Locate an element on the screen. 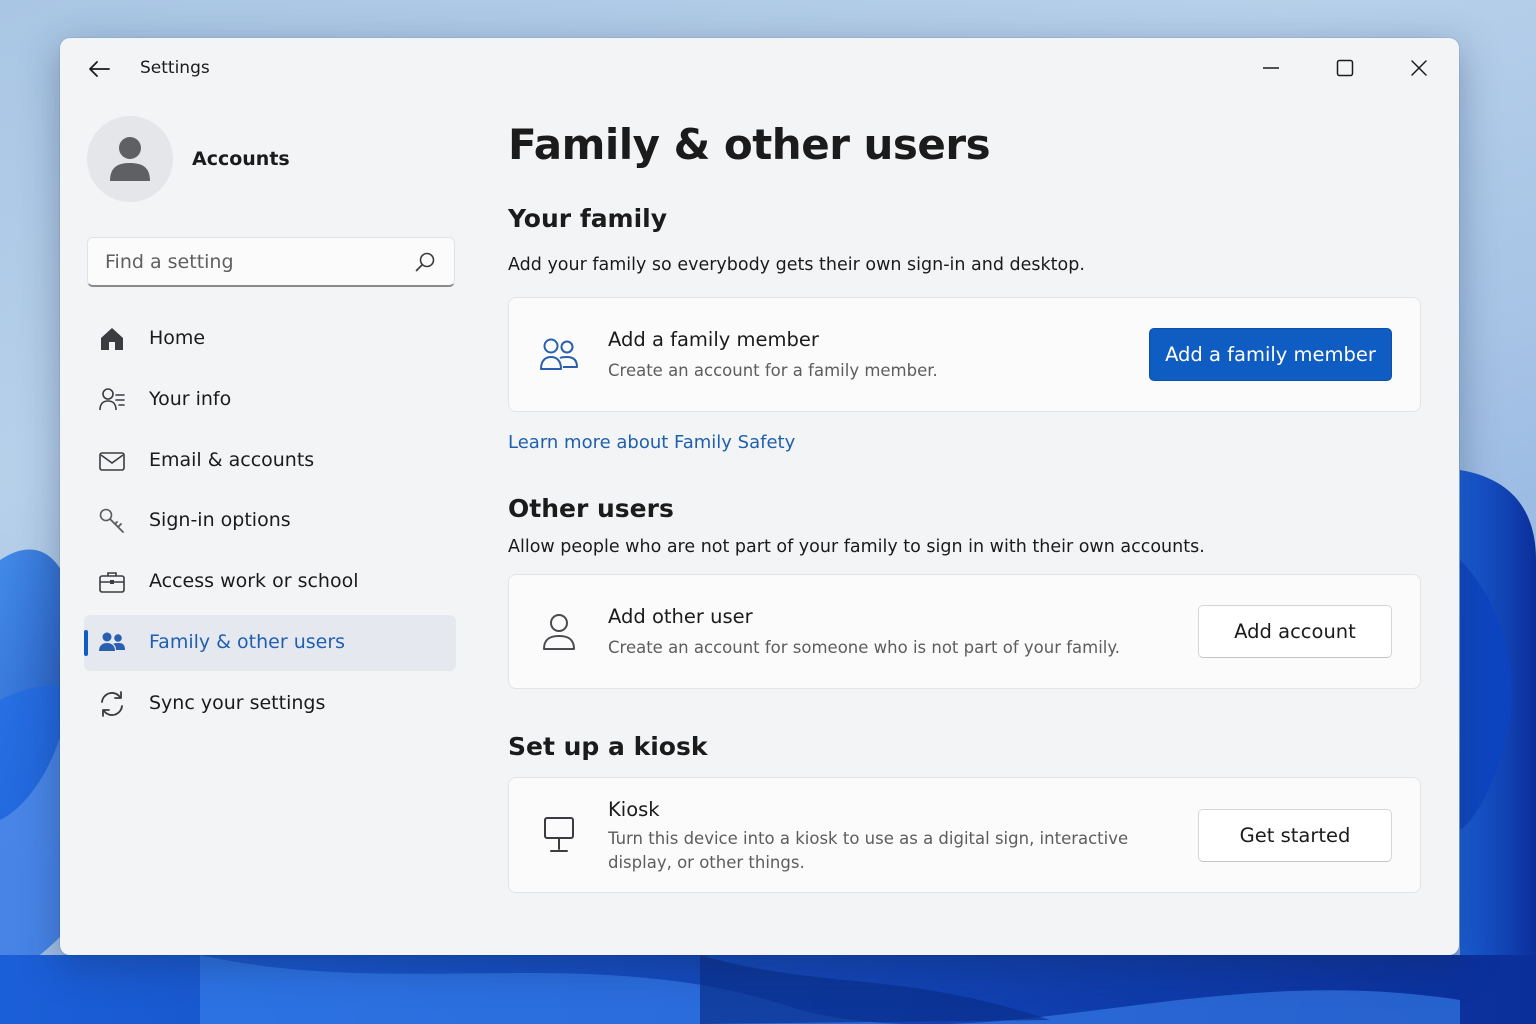 This screenshot has width=1536, height=1024. back-button is located at coordinates (99, 69).